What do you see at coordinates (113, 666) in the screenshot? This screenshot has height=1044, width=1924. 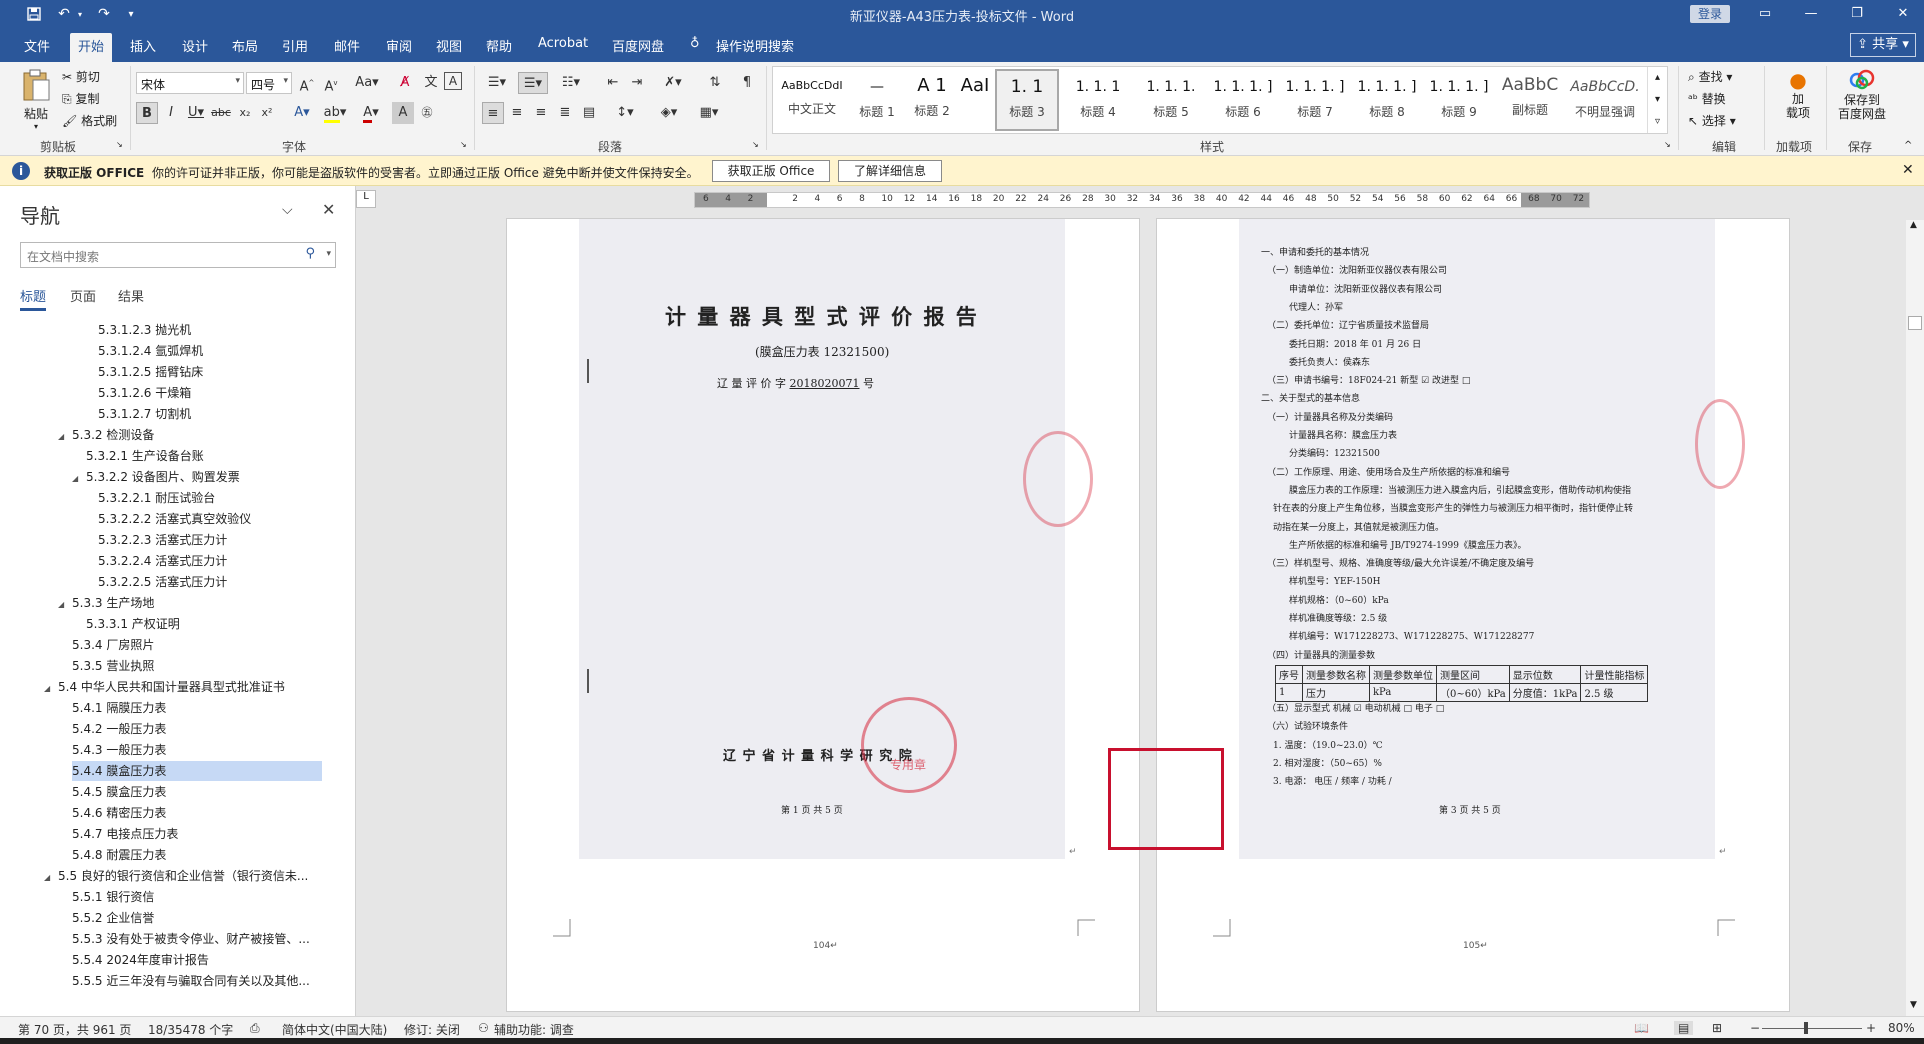 I see `nav-heading: 5.3.5 营业执照` at bounding box center [113, 666].